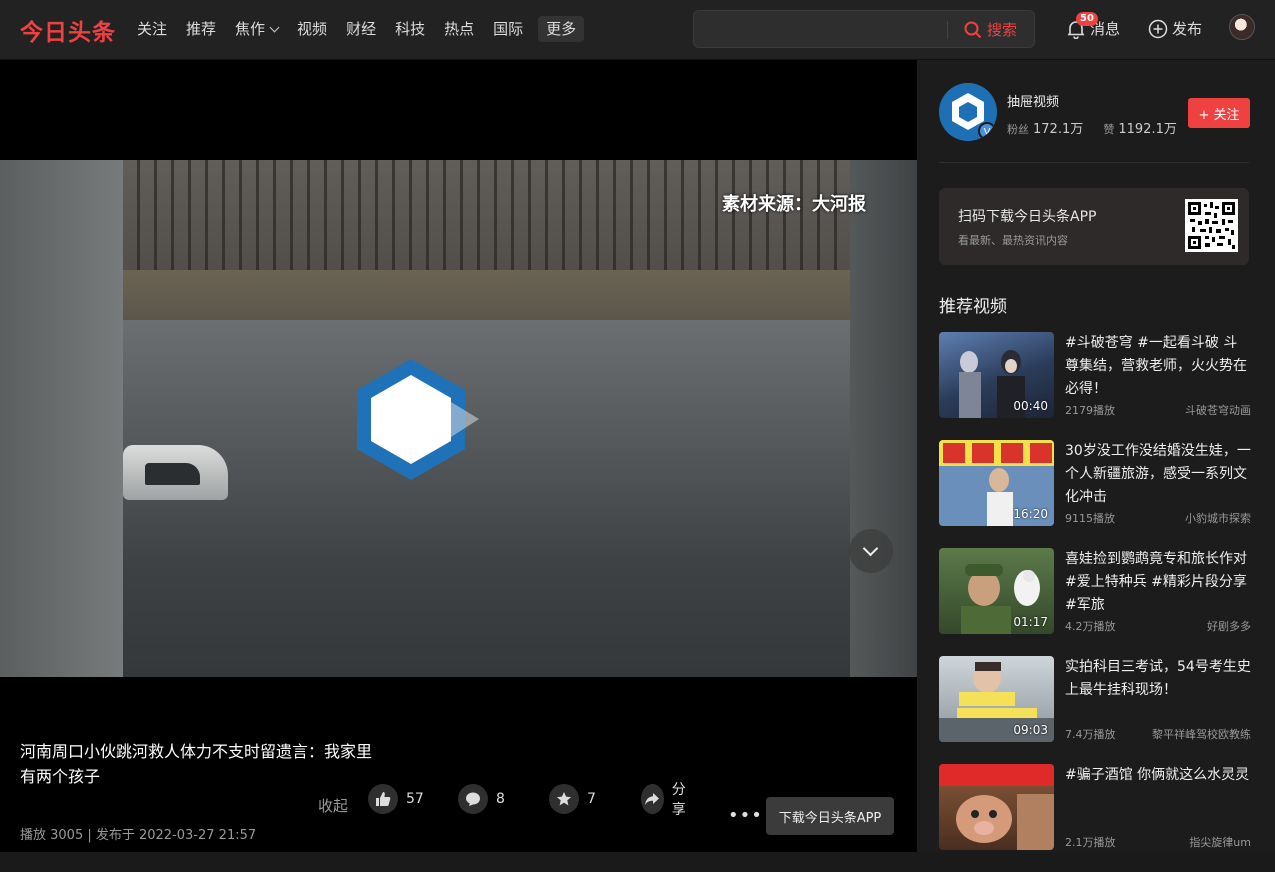 Image resolution: width=1275 pixels, height=872 pixels. Describe the element at coordinates (1030, 514) in the screenshot. I see `video-duration: 16:20` at that location.